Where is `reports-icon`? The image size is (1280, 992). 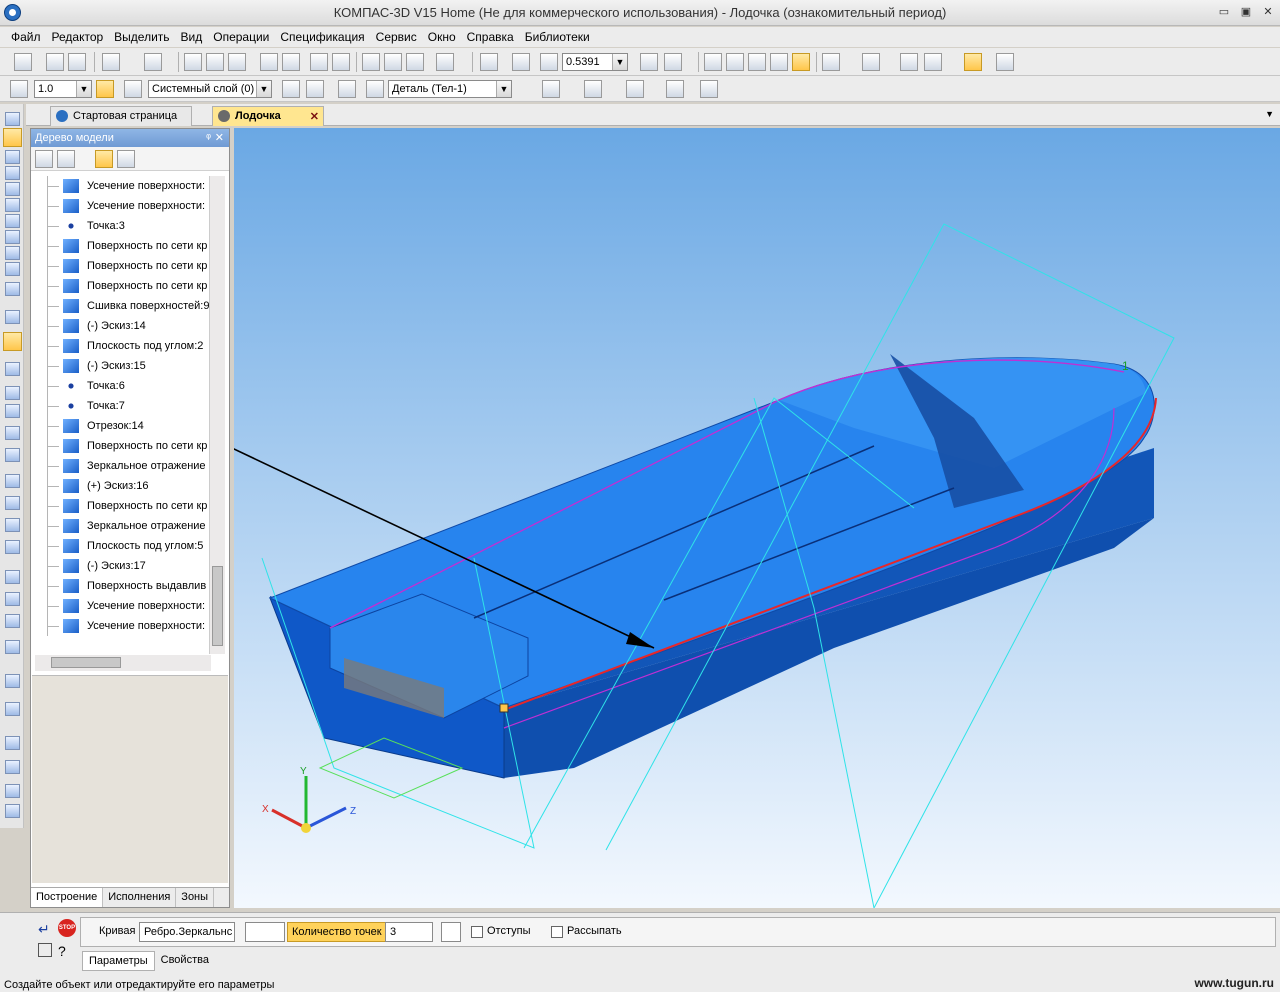
reports-icon is located at coordinates (12, 253).